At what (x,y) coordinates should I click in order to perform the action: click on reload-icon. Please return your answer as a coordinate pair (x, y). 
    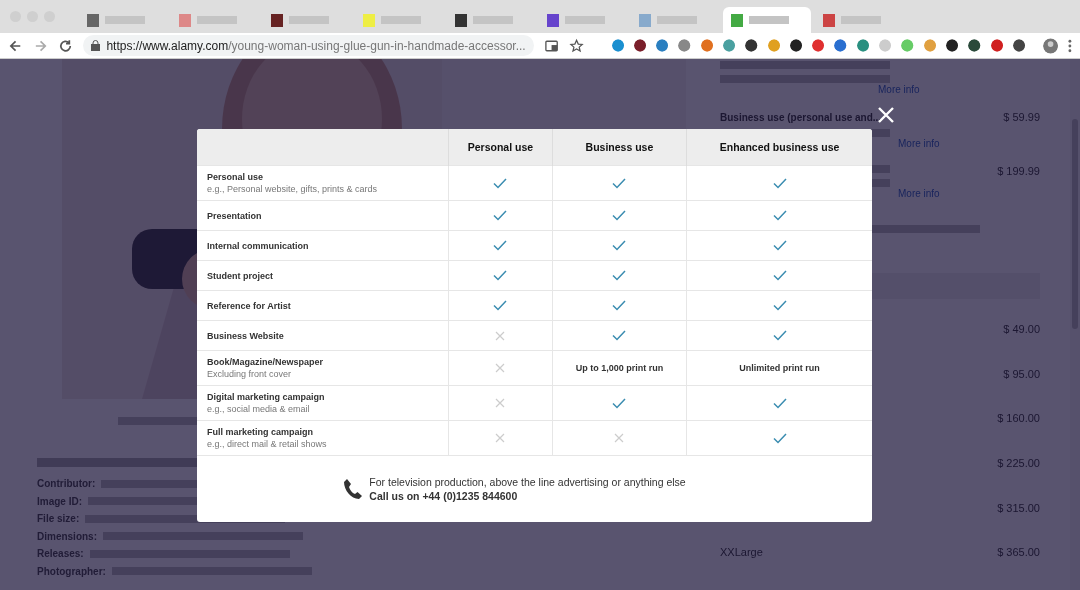
    Looking at the image, I should click on (66, 45).